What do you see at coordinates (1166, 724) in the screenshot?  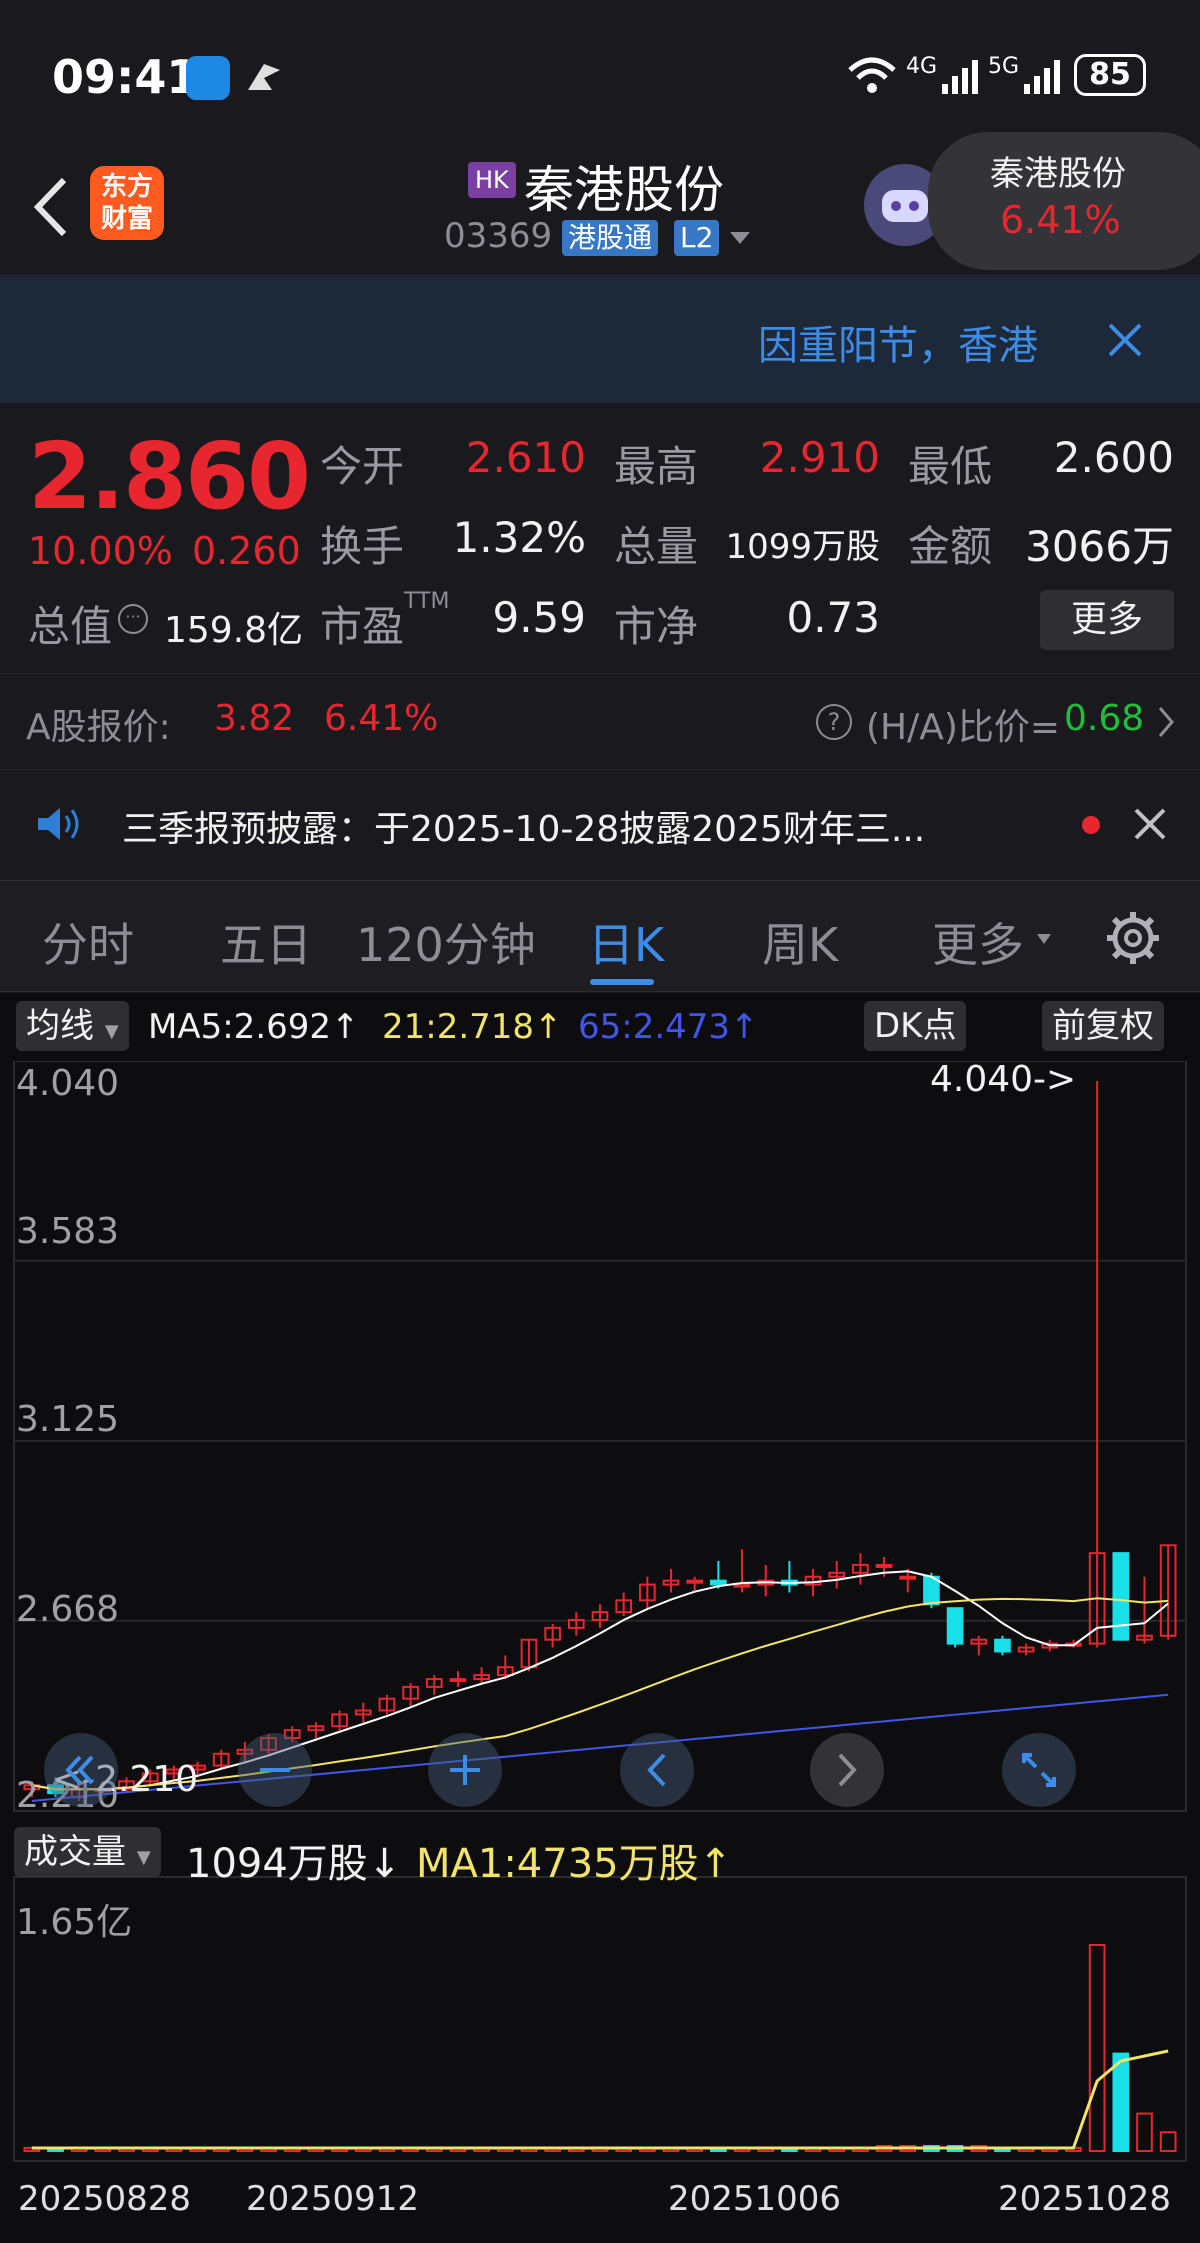 I see `chevron-right-icon` at bounding box center [1166, 724].